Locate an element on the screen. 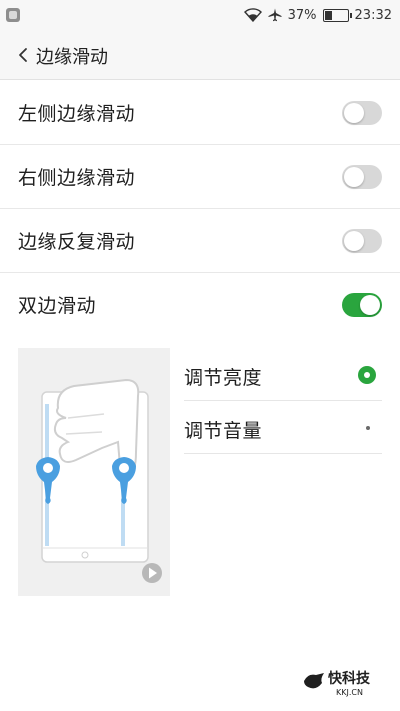  setting-label: 右侧边缘滑动 is located at coordinates (77, 178).